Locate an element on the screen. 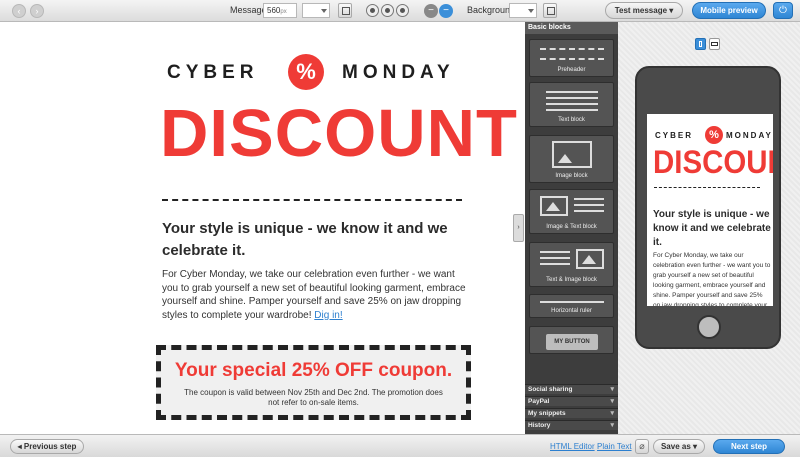 The width and height of the screenshot is (800, 457). logo-word-monday: MONDAY is located at coordinates (398, 72).